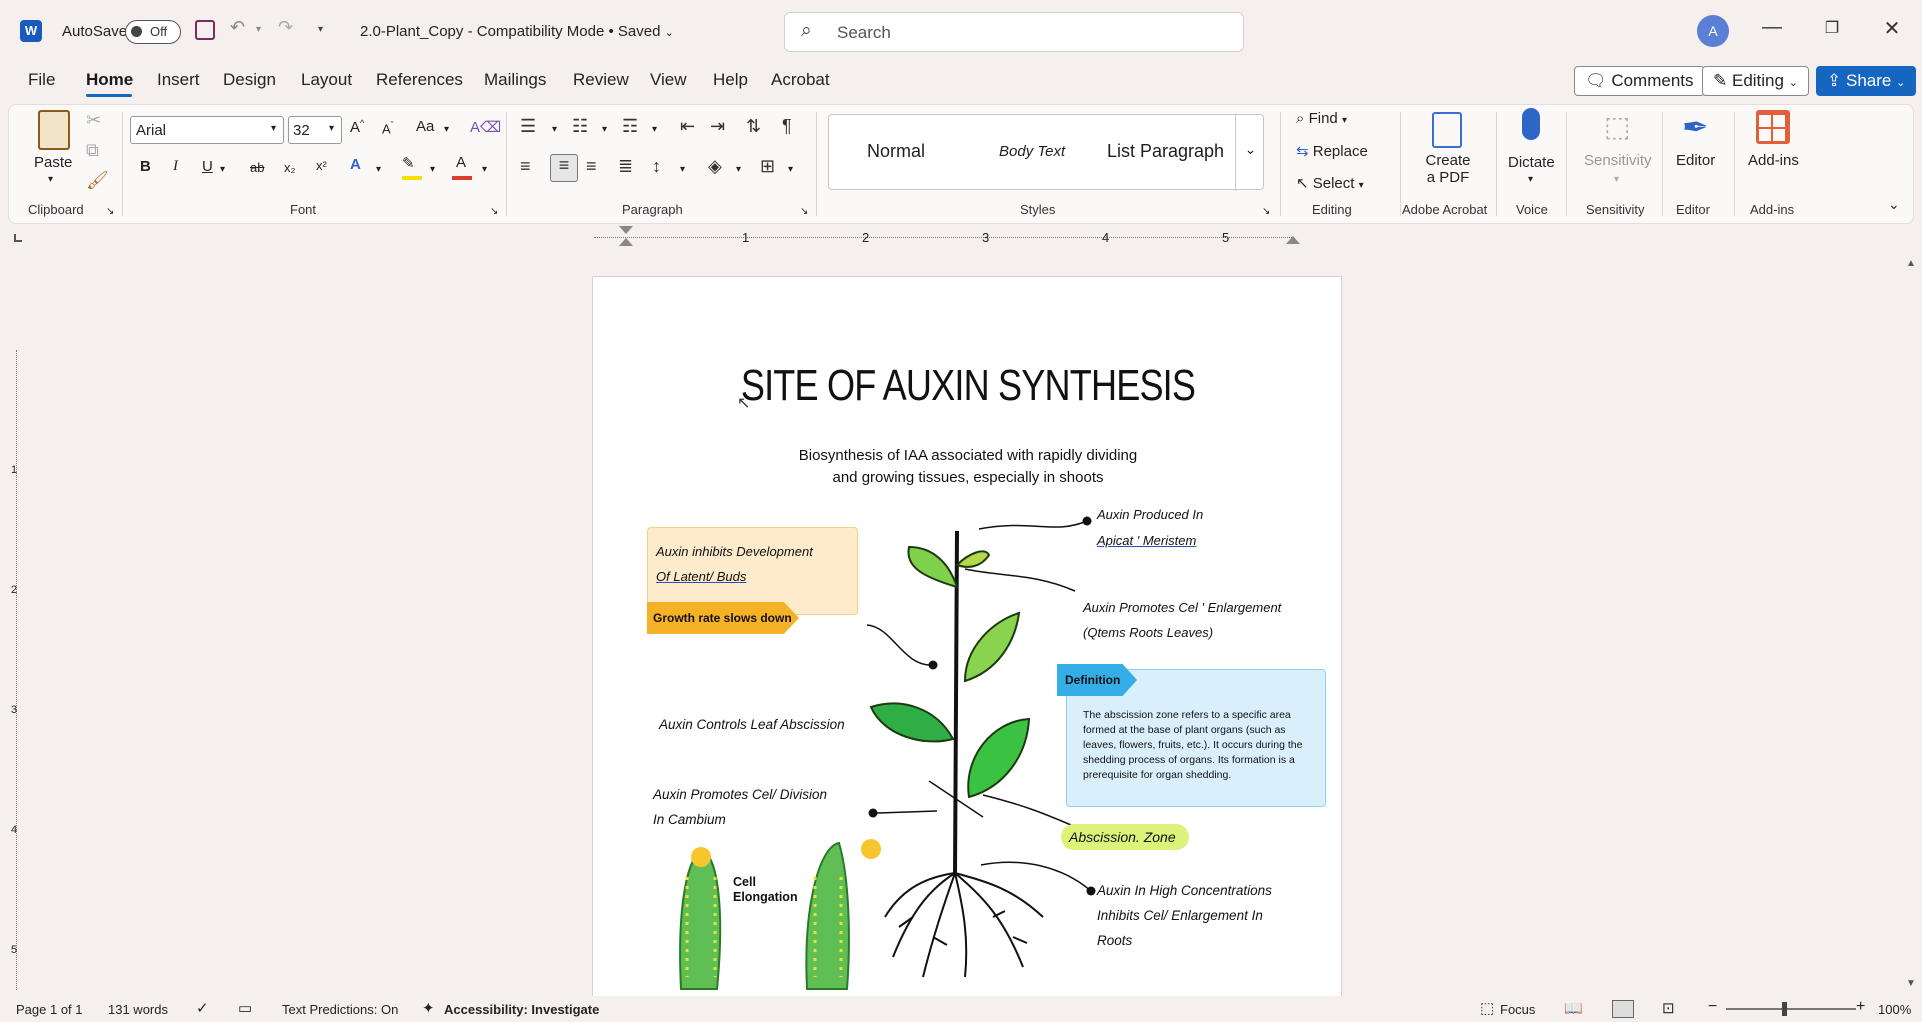 The height and width of the screenshot is (1022, 1922). Describe the element at coordinates (1911, 263) in the screenshot. I see `scroll-up-icon: ▲` at that location.